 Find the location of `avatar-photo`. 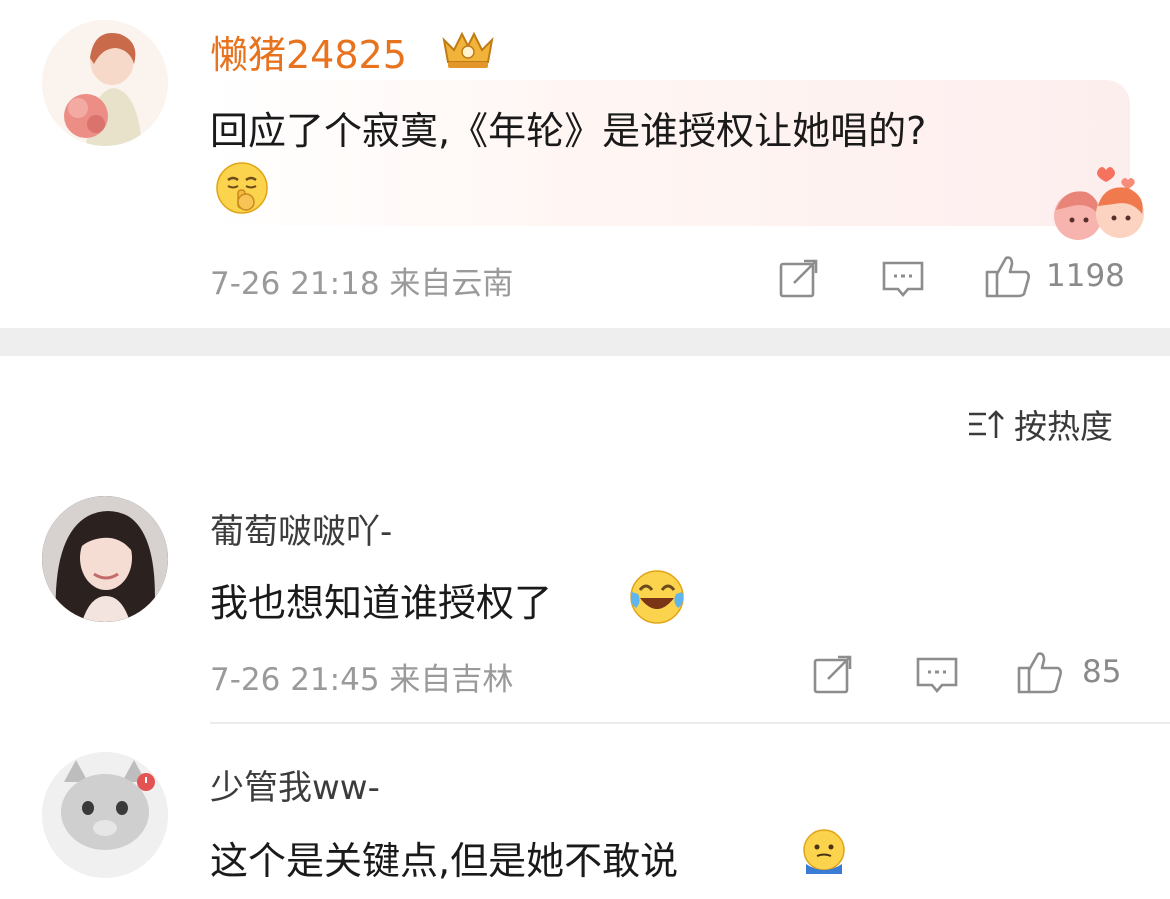

avatar-photo is located at coordinates (105, 559).